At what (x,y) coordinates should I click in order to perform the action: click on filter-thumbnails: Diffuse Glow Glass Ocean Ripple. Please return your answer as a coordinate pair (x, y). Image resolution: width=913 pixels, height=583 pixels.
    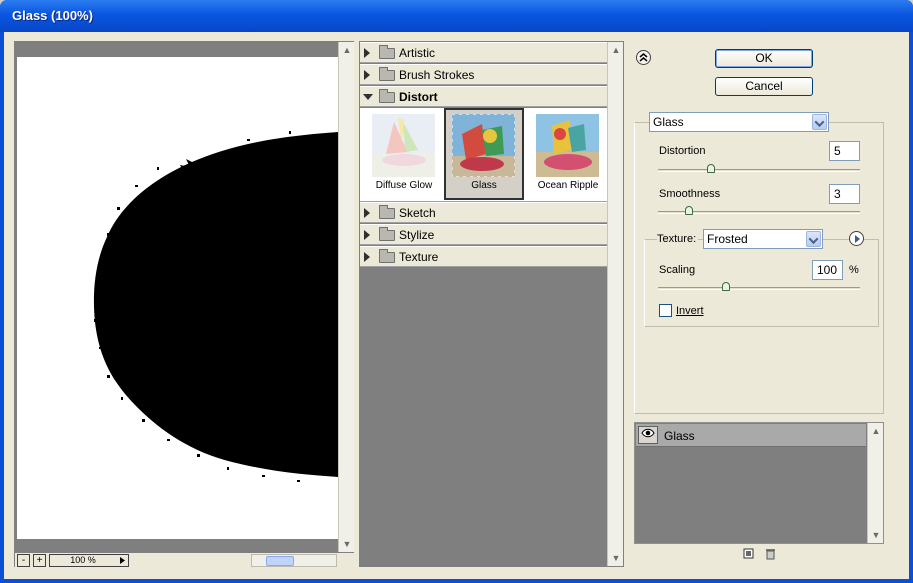
    Looking at the image, I should click on (483, 155).